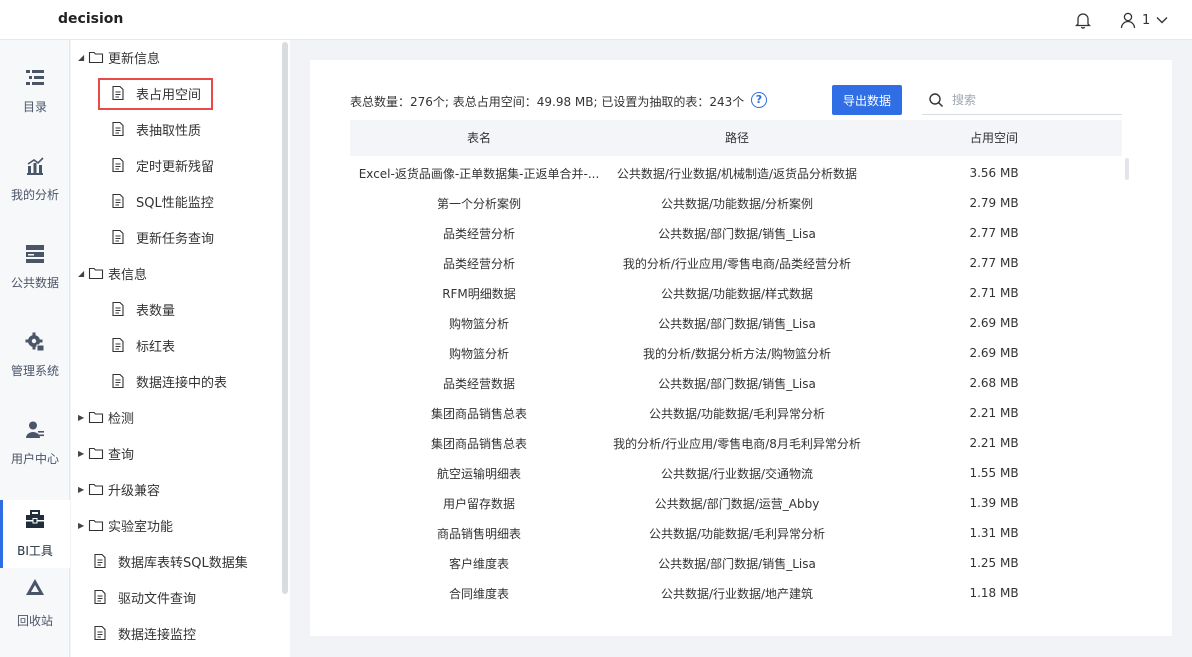  I want to click on table-header: 表名 路径 占用空间, so click(736, 138).